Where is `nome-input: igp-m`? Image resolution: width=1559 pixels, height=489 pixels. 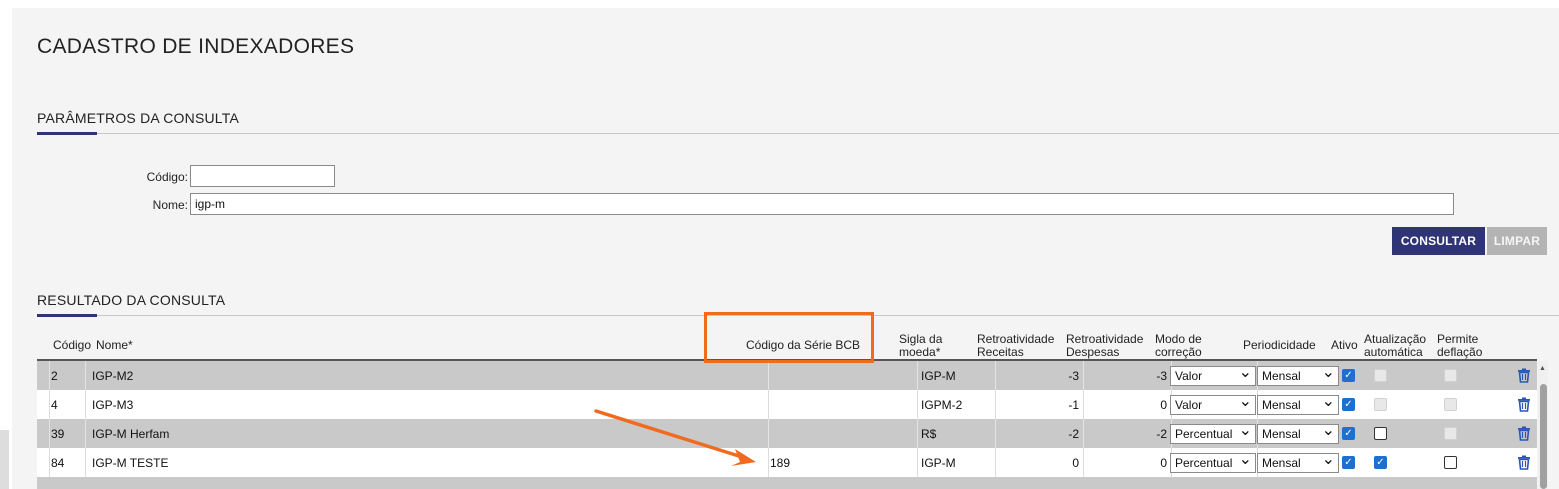
nome-input: igp-m is located at coordinates (822, 204).